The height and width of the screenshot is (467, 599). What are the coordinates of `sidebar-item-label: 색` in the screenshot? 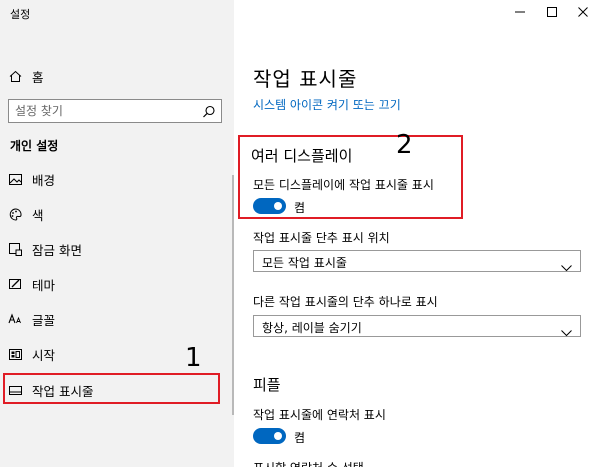 It's located at (38, 215).